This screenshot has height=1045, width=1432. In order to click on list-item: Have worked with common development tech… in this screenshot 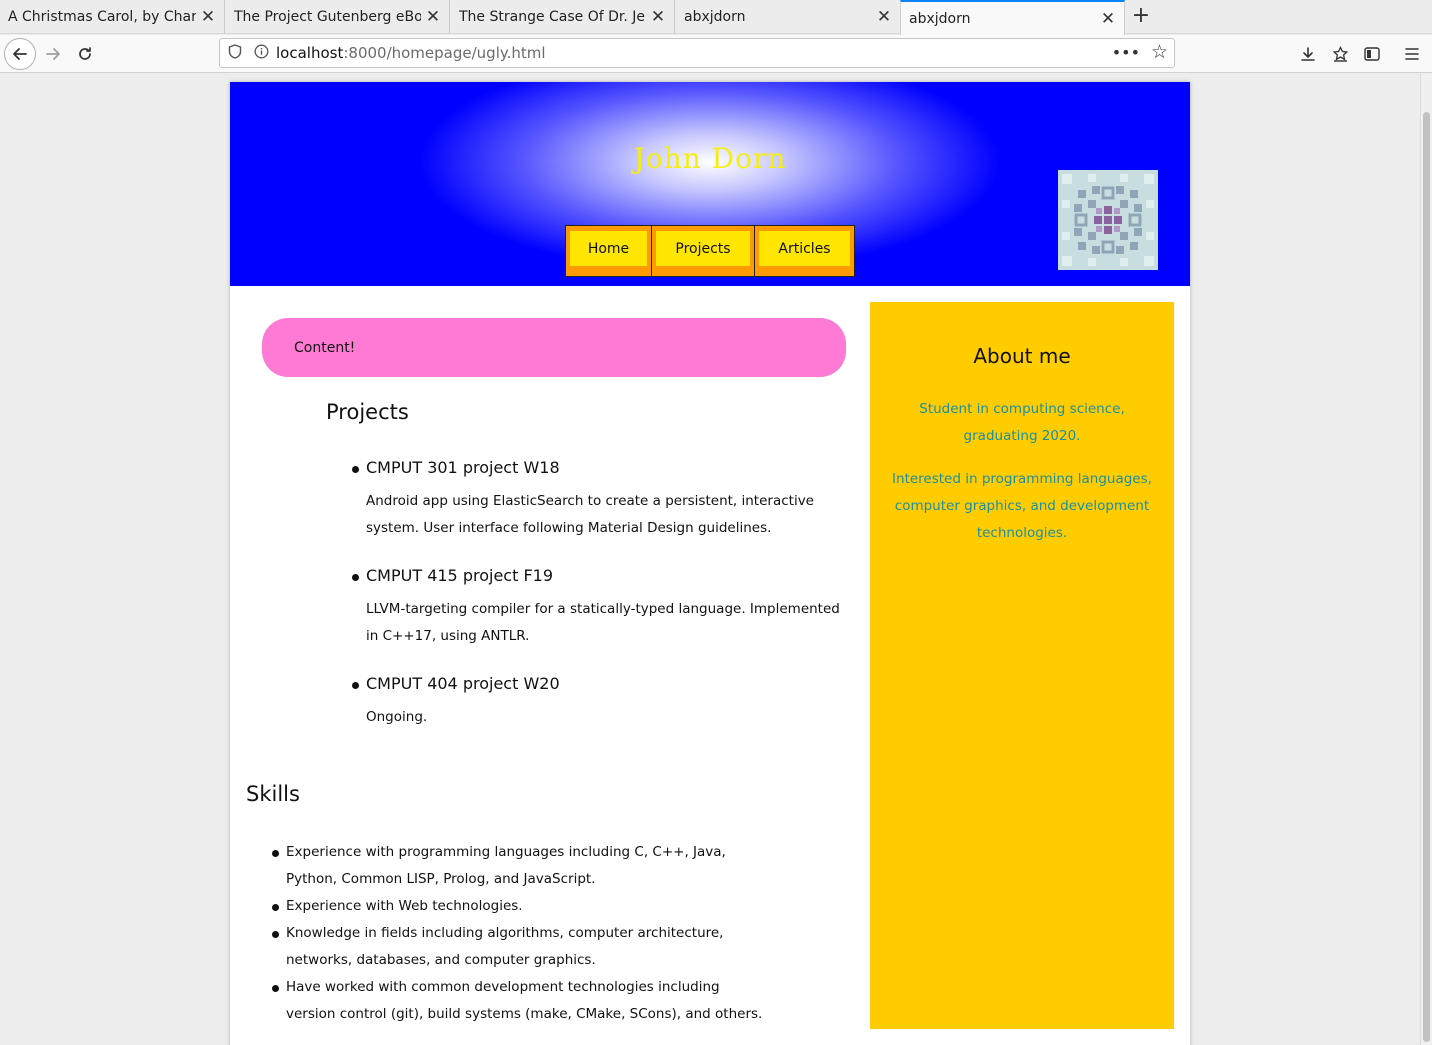, I will do `click(506, 1001)`.